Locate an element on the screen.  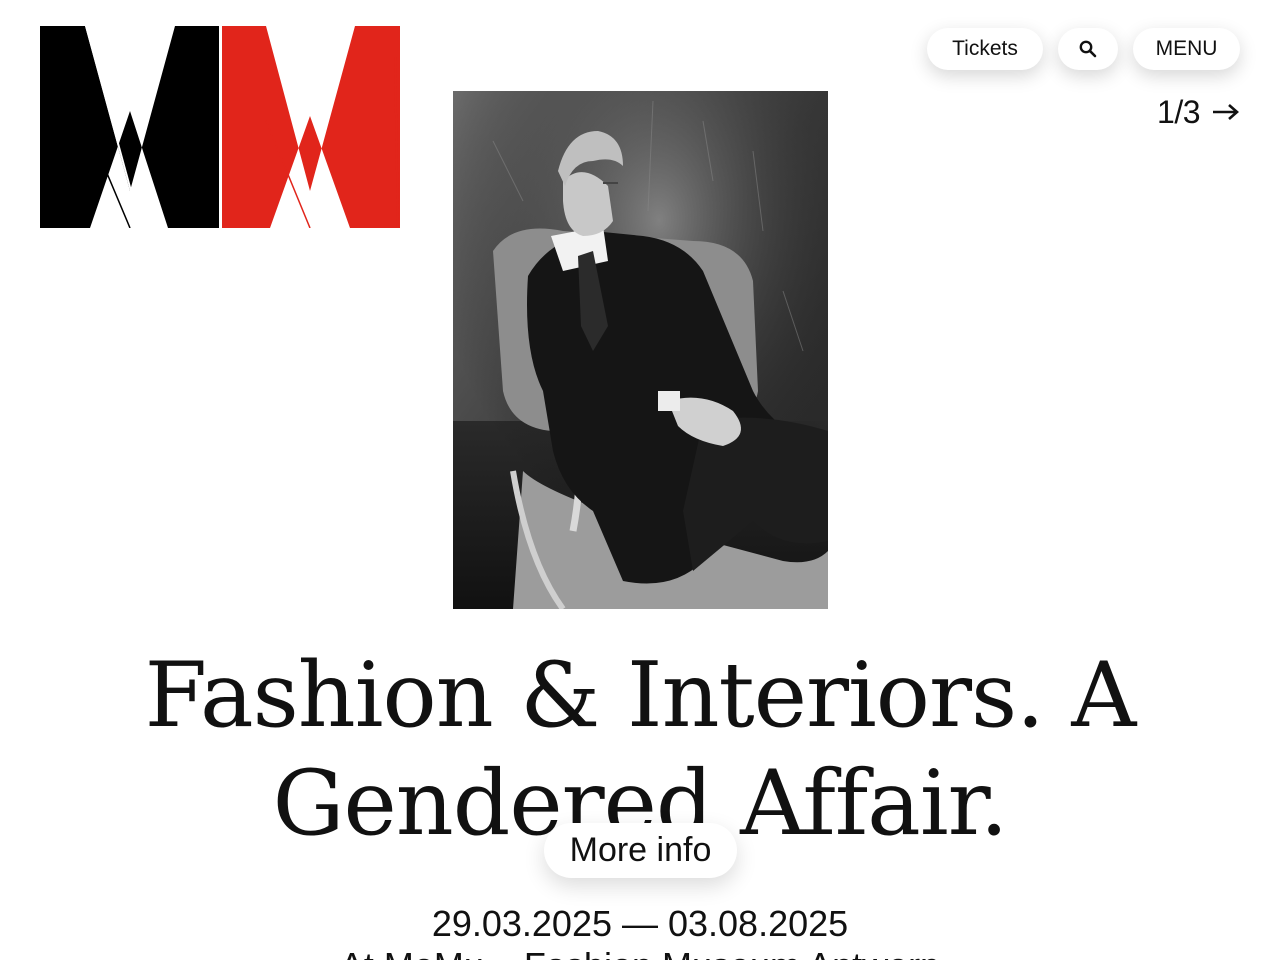
tickets-label: Tickets is located at coordinates (985, 48).